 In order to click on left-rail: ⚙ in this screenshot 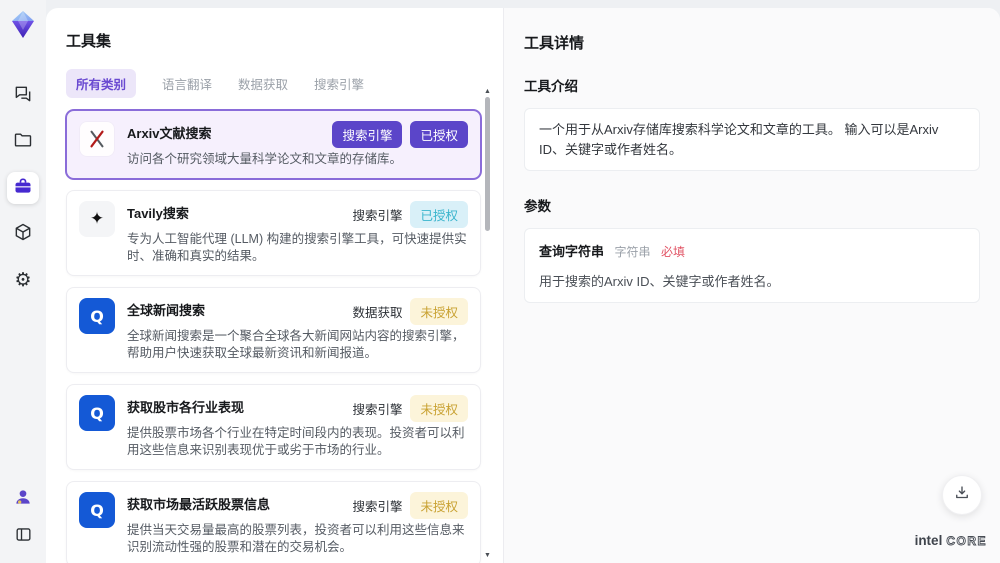, I will do `click(23, 281)`.